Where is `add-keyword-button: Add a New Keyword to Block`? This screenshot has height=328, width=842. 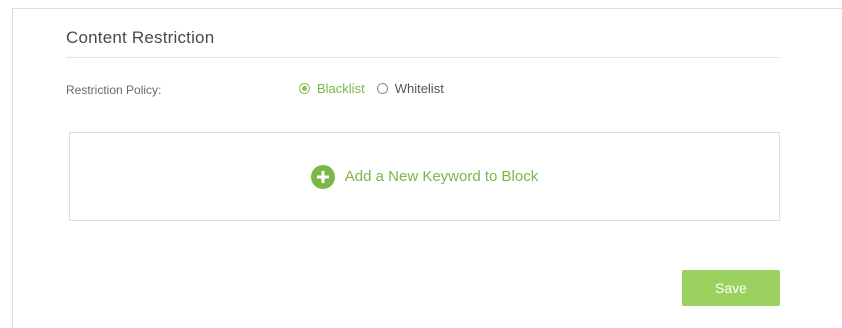 add-keyword-button: Add a New Keyword to Block is located at coordinates (424, 176).